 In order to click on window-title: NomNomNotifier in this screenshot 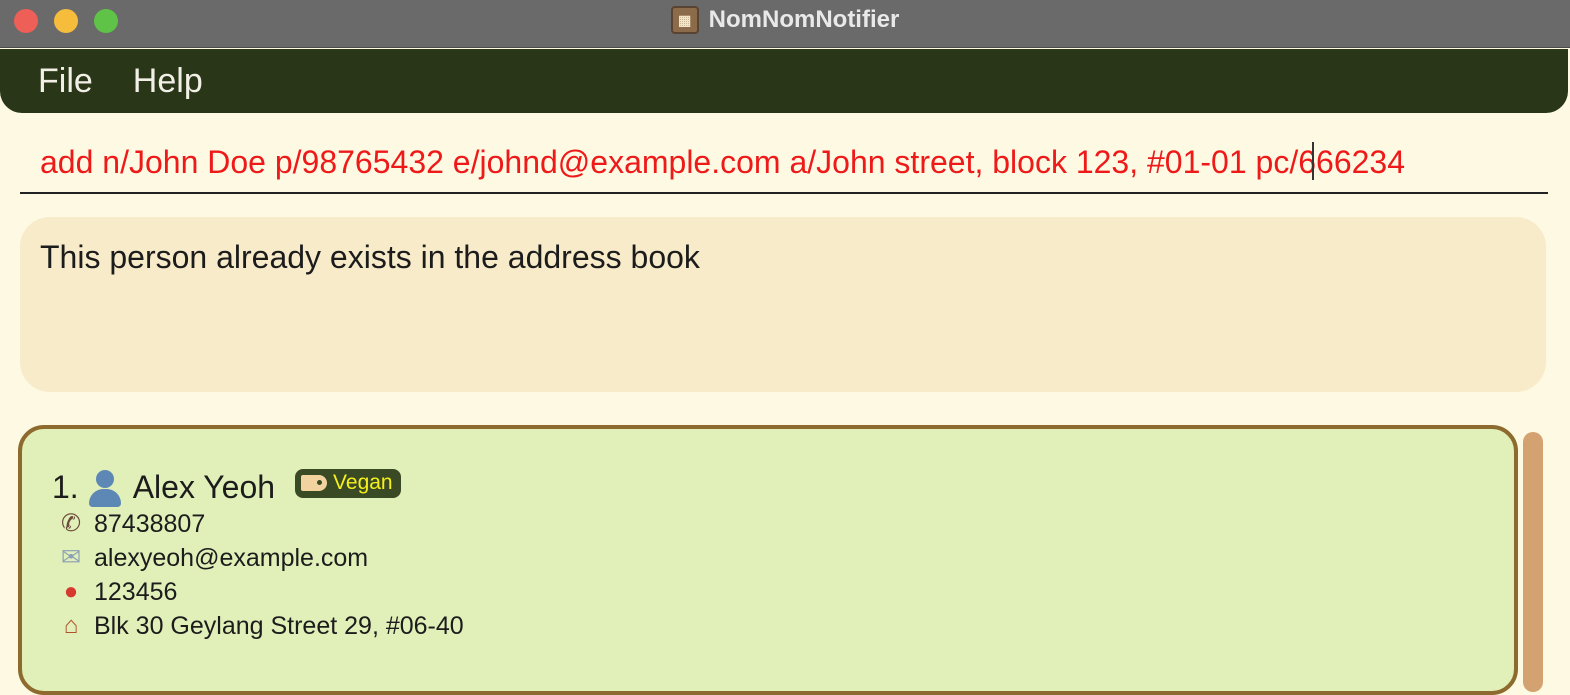, I will do `click(804, 19)`.